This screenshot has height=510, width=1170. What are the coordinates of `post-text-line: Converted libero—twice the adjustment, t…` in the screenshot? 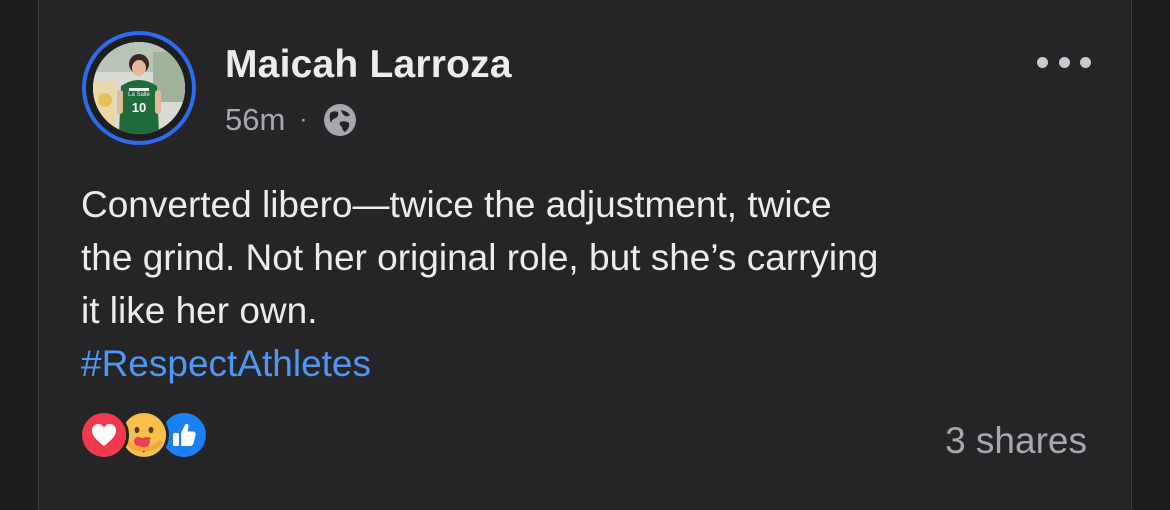 It's located at (456, 204).